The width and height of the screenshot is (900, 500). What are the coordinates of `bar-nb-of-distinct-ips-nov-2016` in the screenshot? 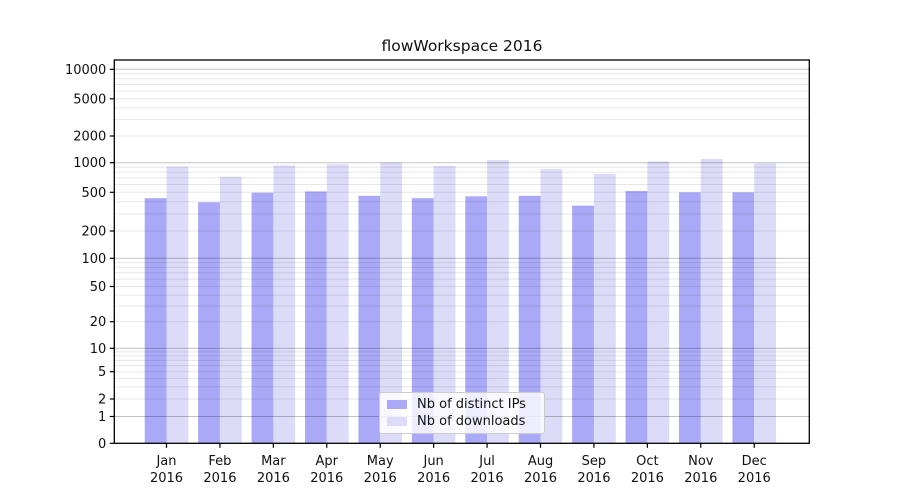 It's located at (690, 318).